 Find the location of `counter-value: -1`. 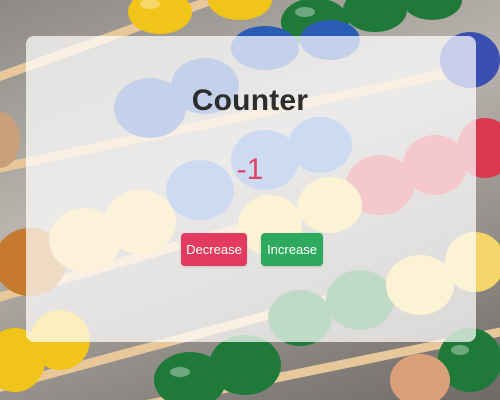

counter-value: -1 is located at coordinates (250, 169).